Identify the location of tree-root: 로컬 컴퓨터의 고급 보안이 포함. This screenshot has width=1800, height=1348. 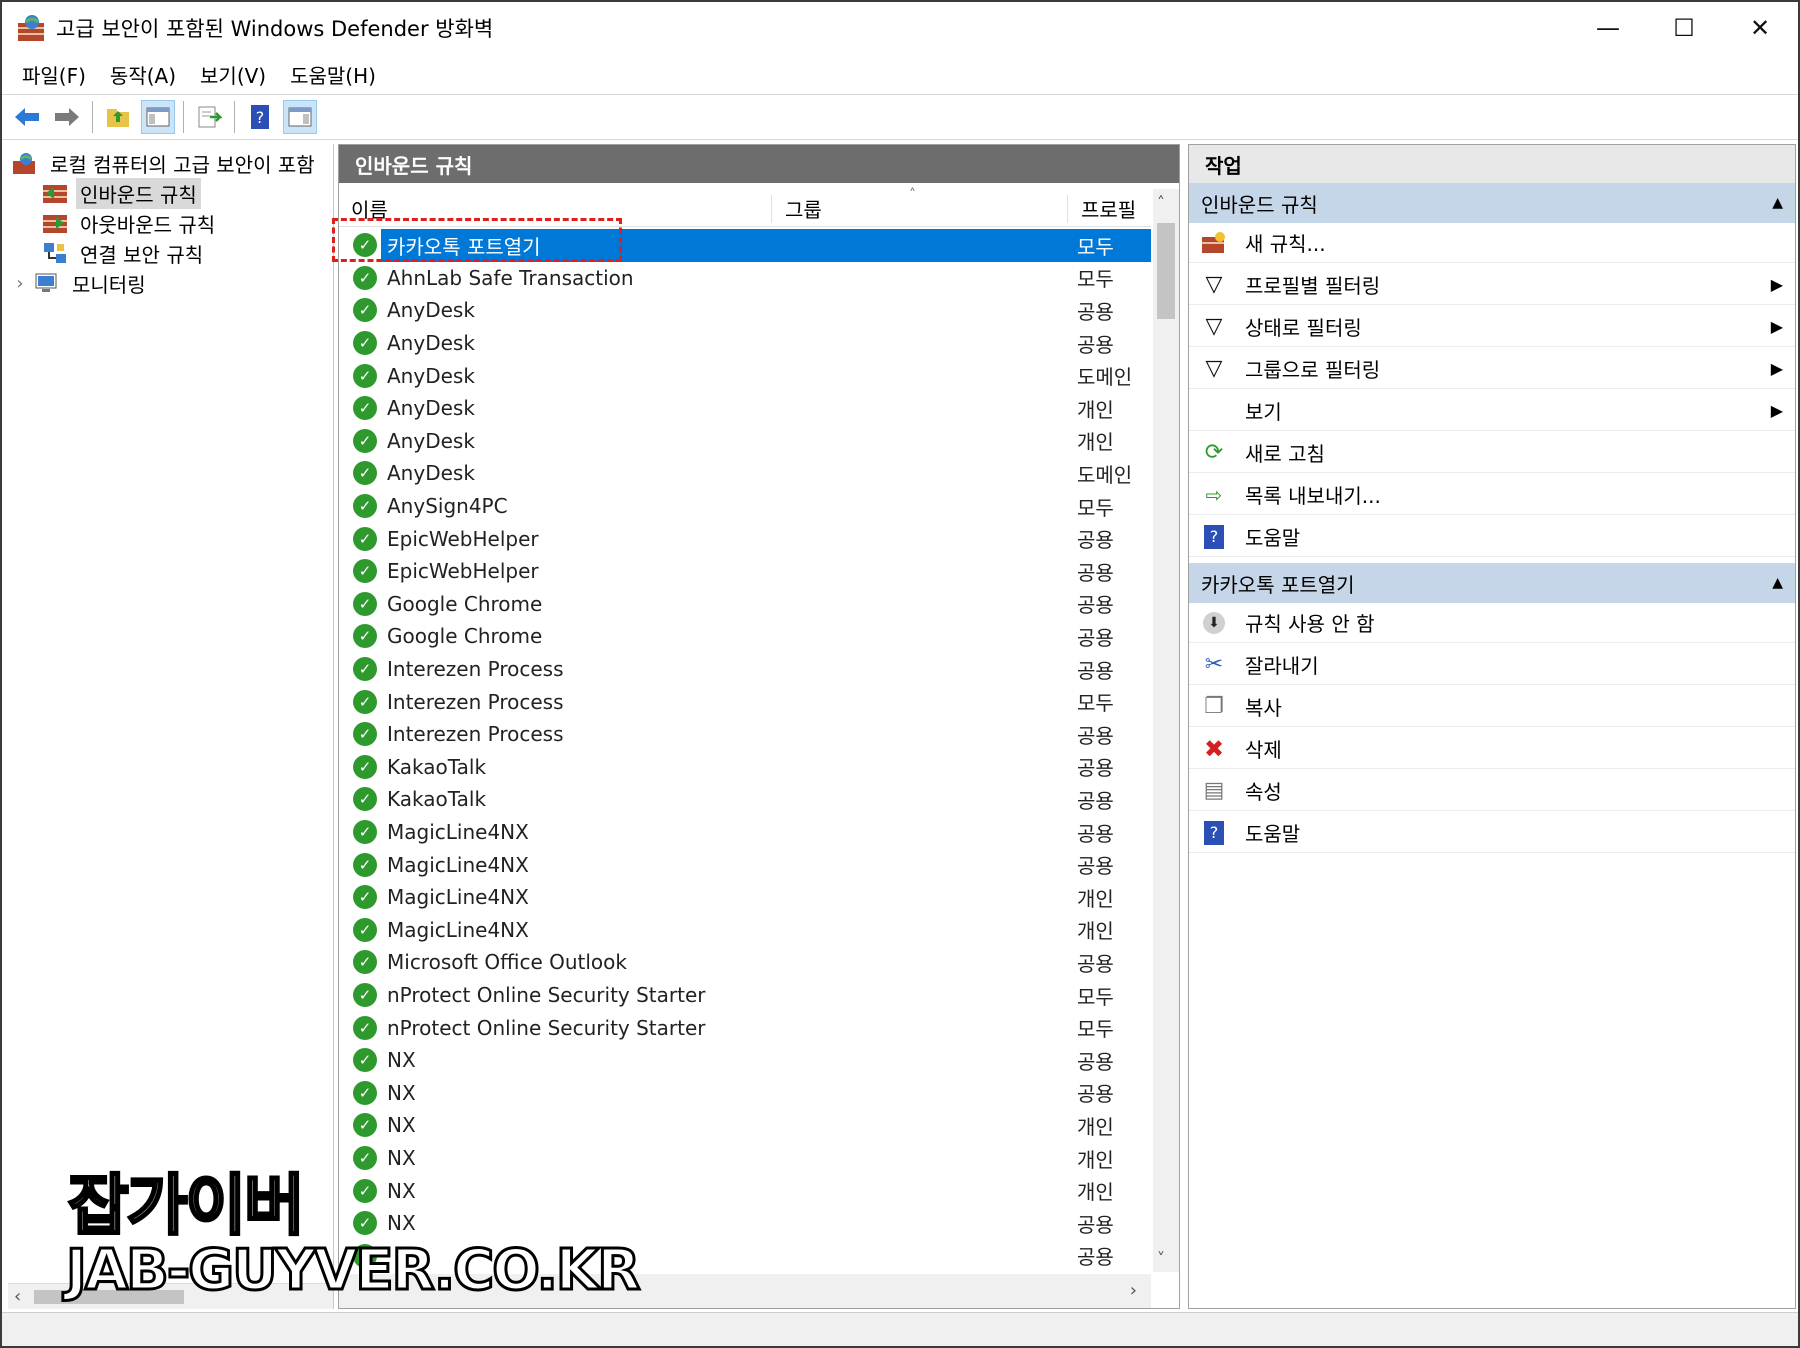
(165, 163).